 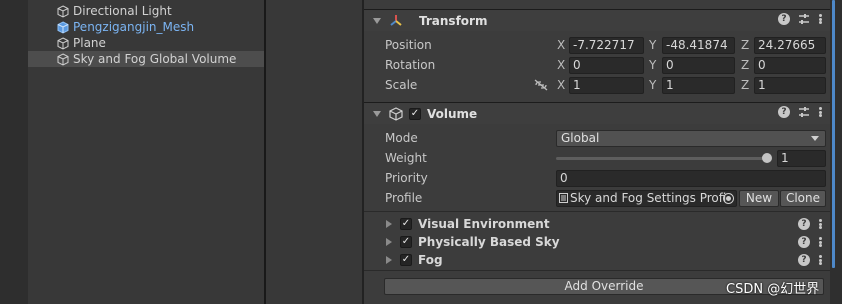 I want to click on weight-label: Weight, so click(x=406, y=158).